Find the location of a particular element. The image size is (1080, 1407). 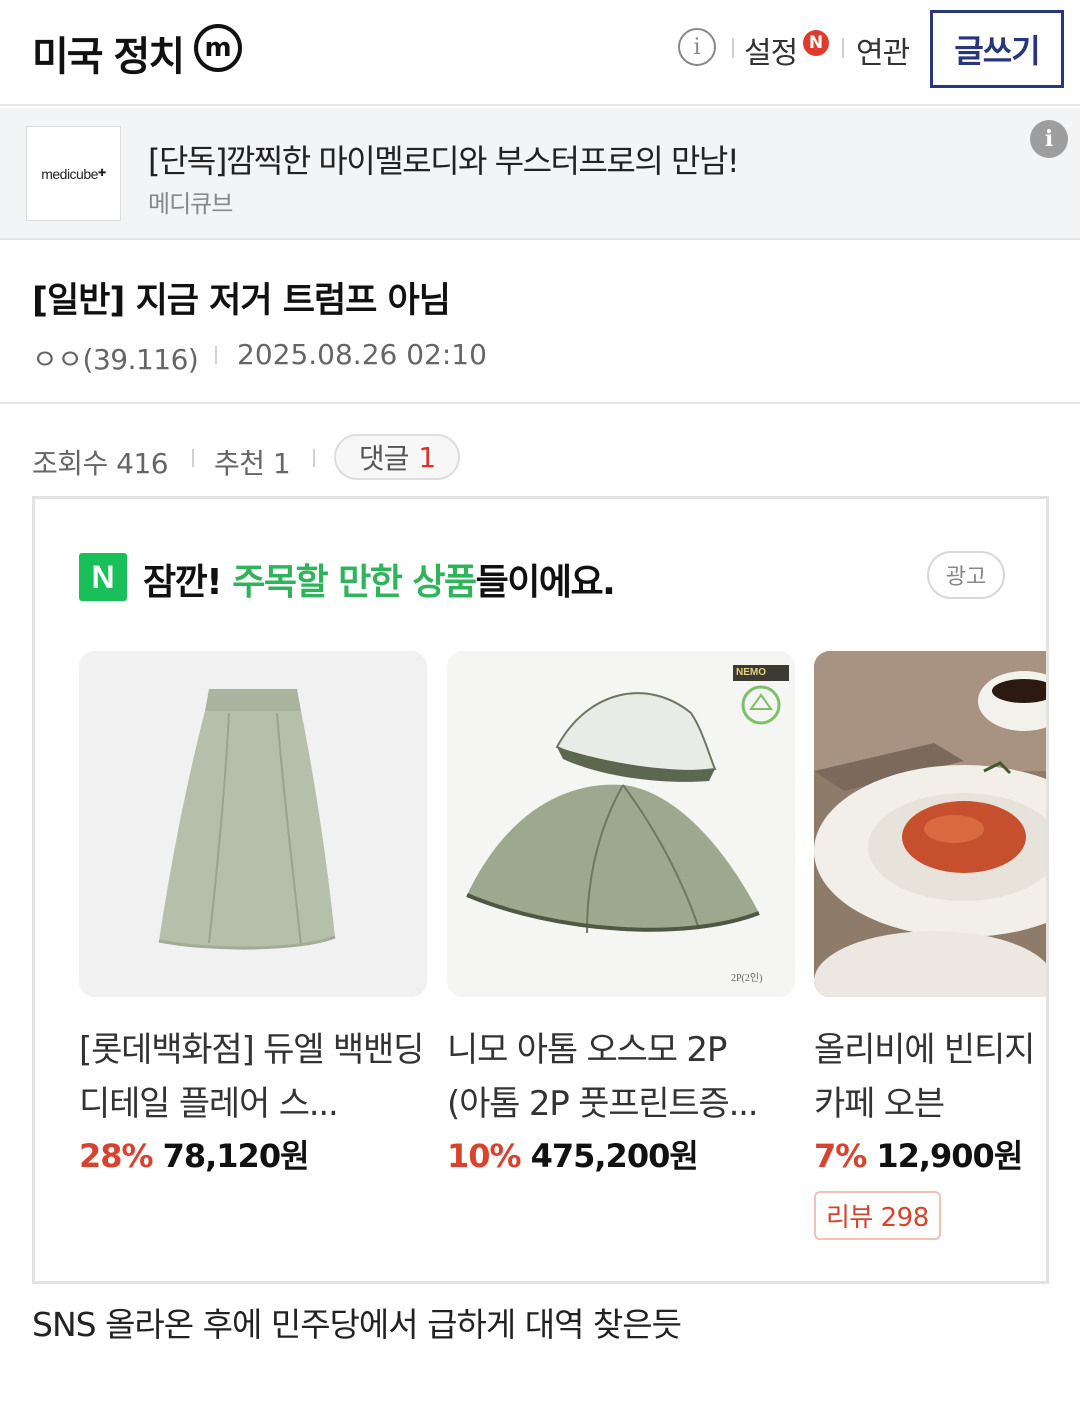

comment-label: 댓글 is located at coordinates (384, 458).